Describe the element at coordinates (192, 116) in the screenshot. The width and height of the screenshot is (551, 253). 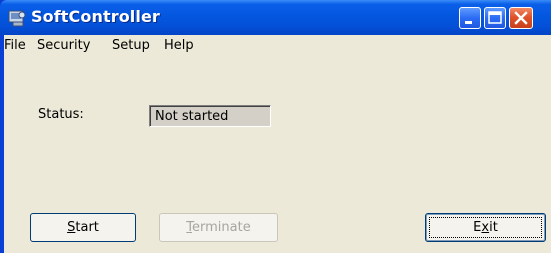
I see `status-value: Not started` at that location.